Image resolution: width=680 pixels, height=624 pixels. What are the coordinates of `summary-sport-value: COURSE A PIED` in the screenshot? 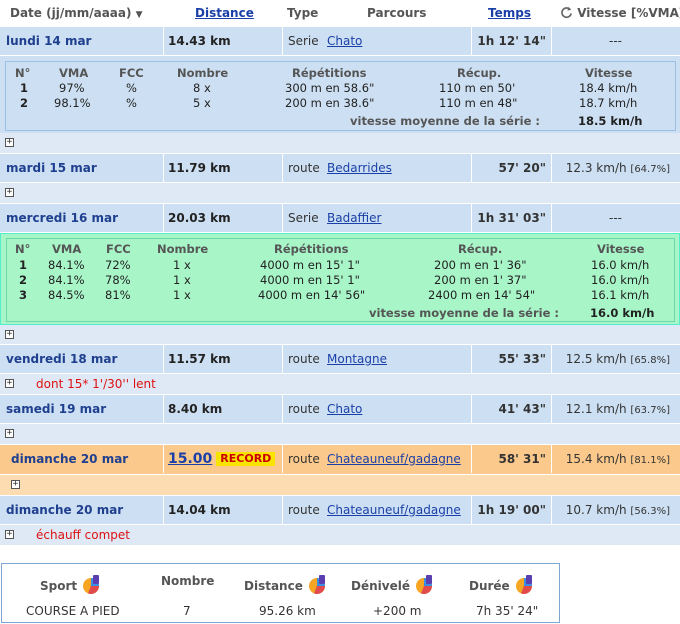 It's located at (73, 611).